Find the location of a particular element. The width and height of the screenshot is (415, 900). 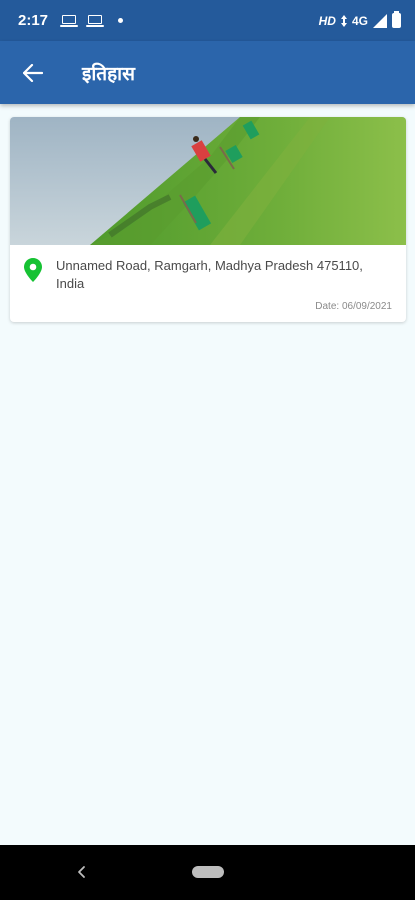

status-bar: 2:17 HD 4G is located at coordinates (207, 20).